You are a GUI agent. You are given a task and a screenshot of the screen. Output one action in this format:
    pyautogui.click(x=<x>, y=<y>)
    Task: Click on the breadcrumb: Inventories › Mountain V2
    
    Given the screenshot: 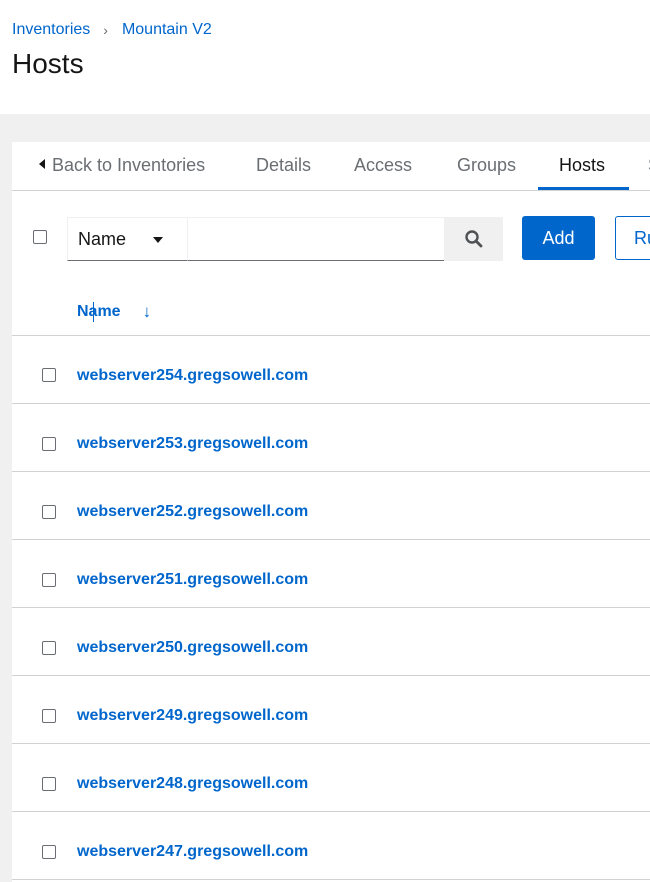 What is the action you would take?
    pyautogui.click(x=112, y=30)
    